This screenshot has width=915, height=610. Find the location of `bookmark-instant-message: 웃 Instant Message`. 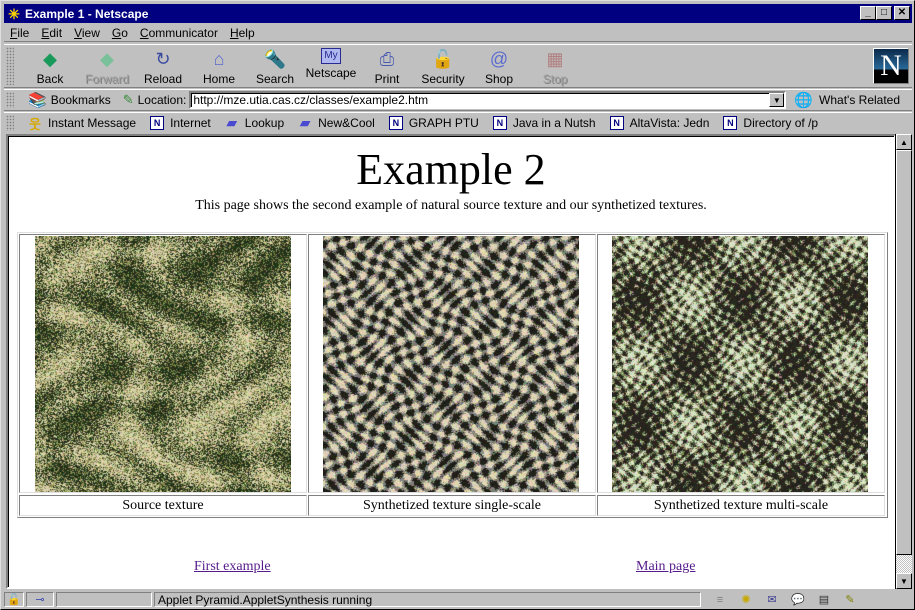

bookmark-instant-message: 웃 Instant Message is located at coordinates (82, 124).